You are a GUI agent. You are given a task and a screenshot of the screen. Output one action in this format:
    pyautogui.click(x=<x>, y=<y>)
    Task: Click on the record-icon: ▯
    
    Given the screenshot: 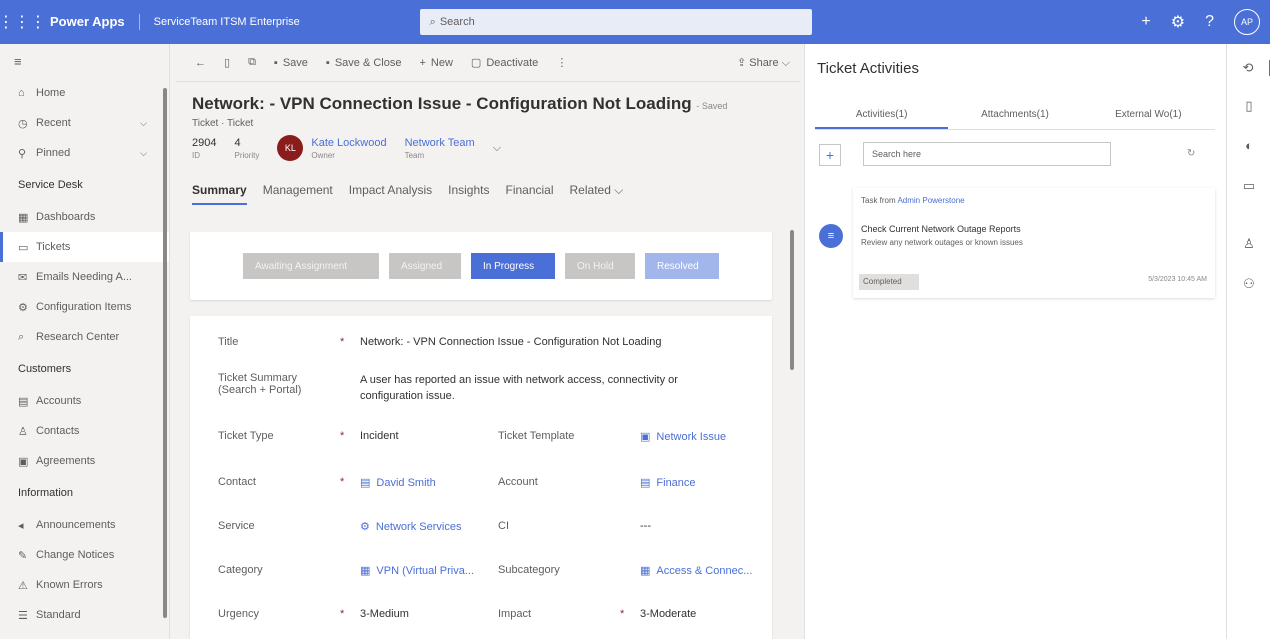 What is the action you would take?
    pyautogui.click(x=227, y=62)
    